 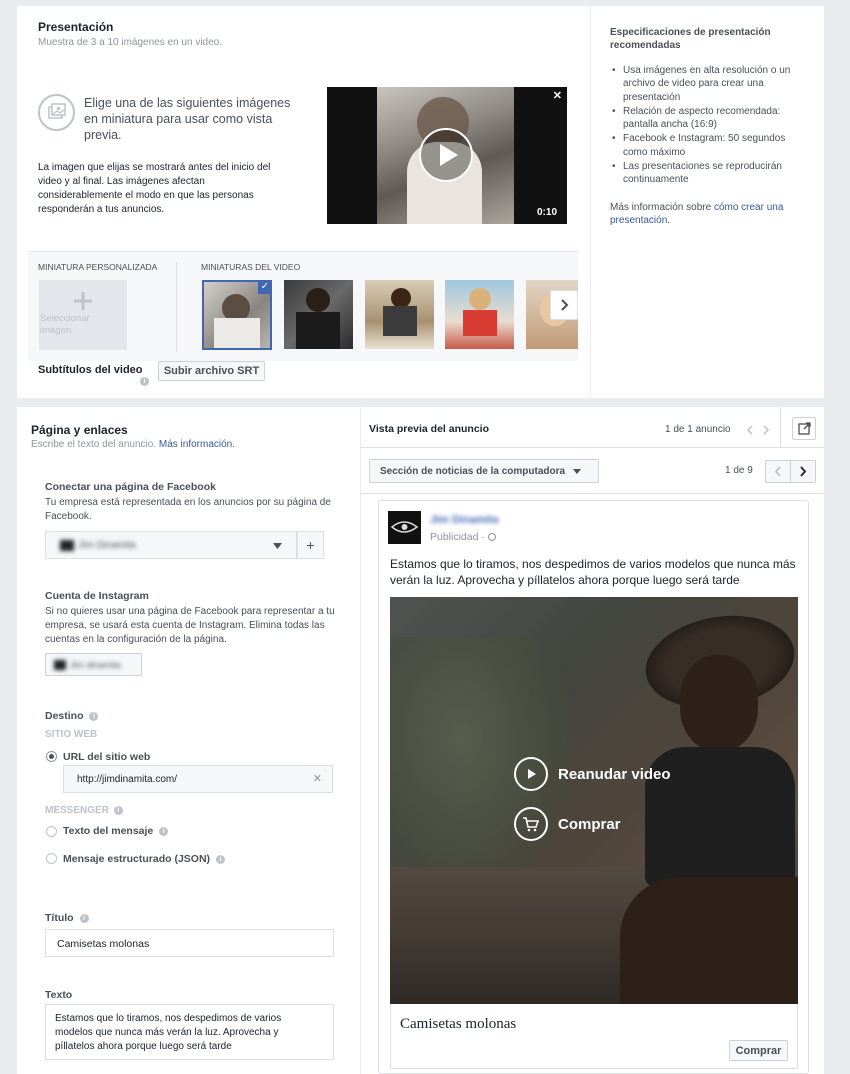 What do you see at coordinates (106, 757) in the screenshot?
I see `url-option-label: URL del sitio web` at bounding box center [106, 757].